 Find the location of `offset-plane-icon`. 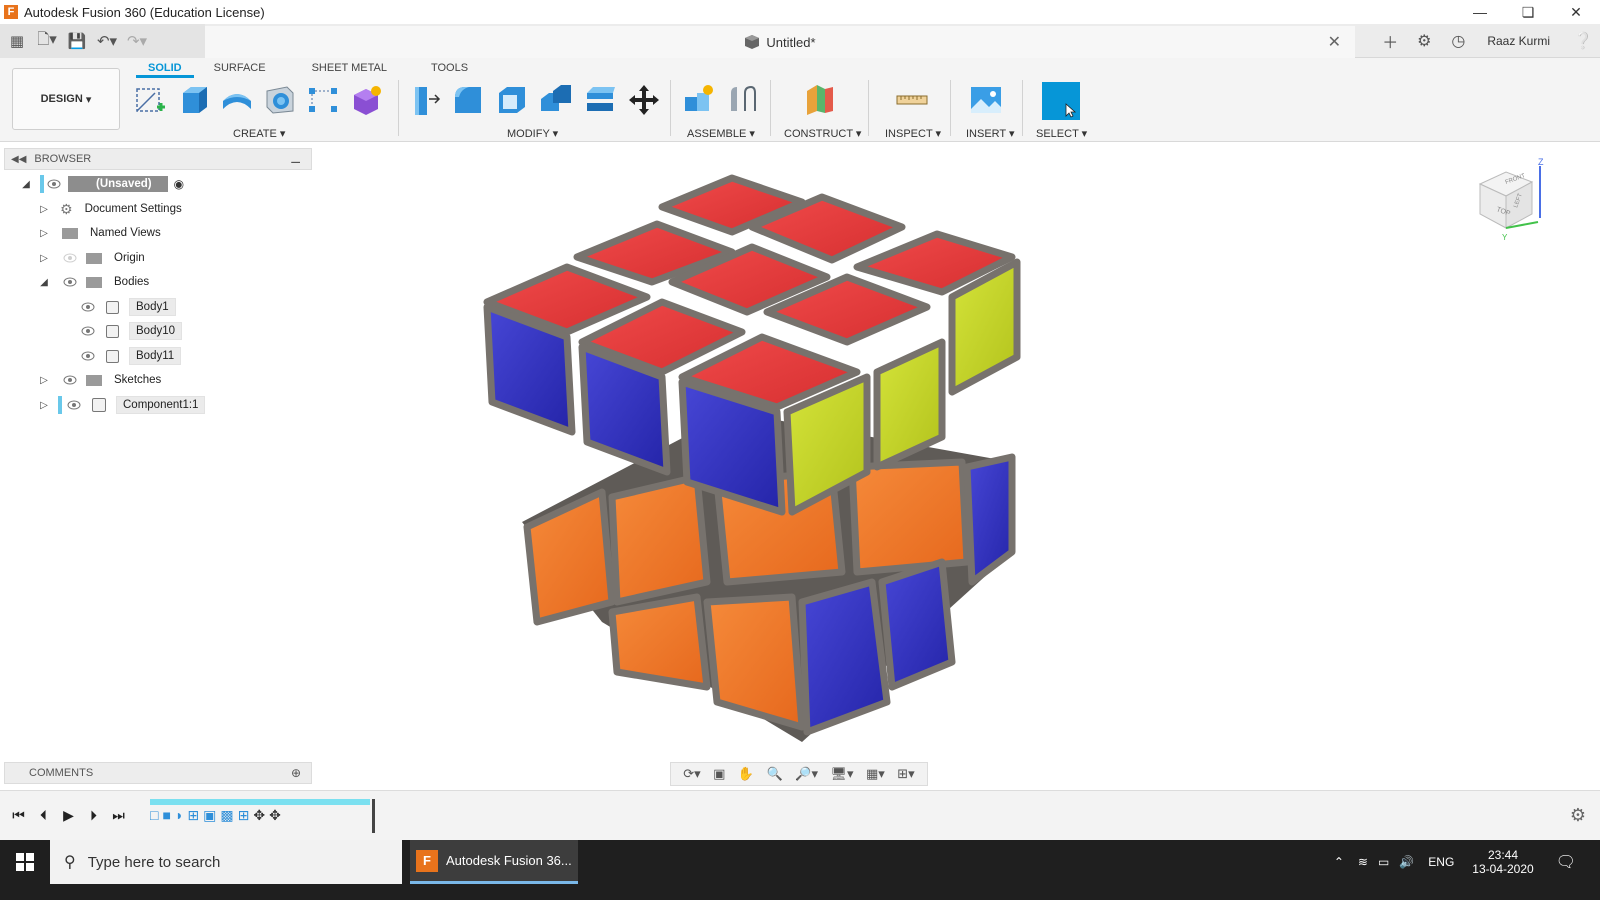

offset-plane-icon is located at coordinates (820, 100).